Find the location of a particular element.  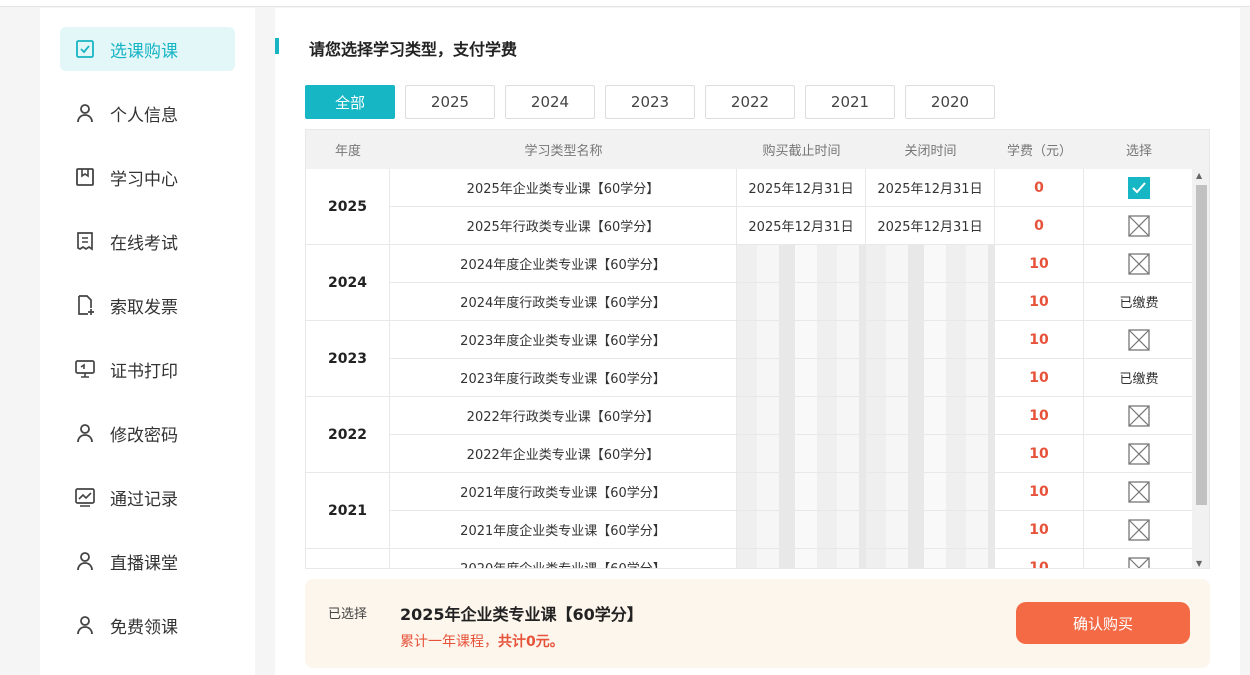

sidebar-item-label: 直播课堂 is located at coordinates (144, 563).